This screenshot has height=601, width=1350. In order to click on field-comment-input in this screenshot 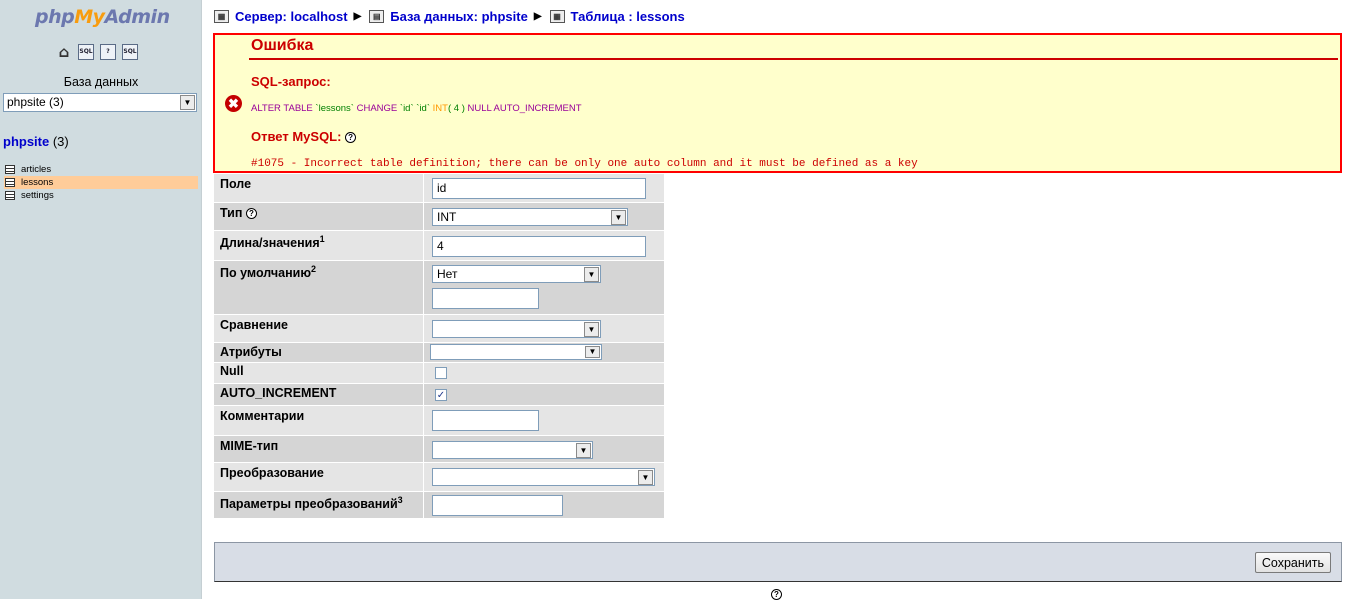, I will do `click(485, 420)`.